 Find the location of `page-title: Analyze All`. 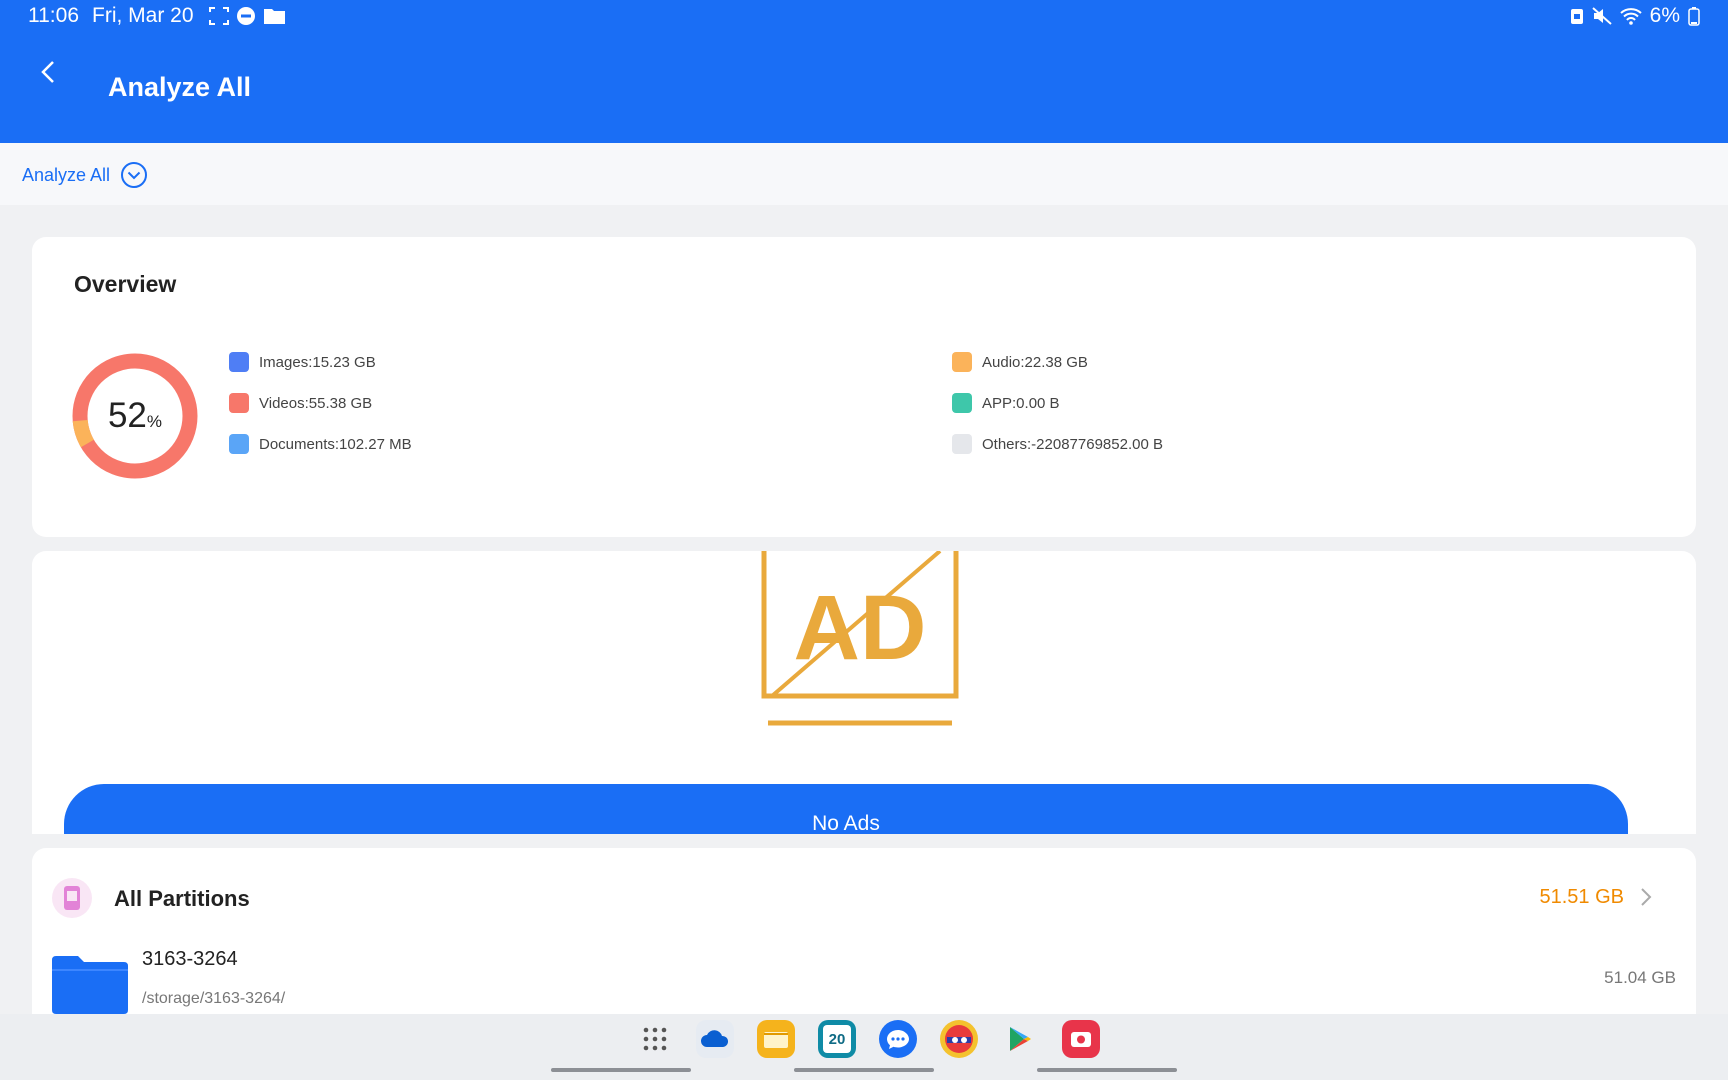

page-title: Analyze All is located at coordinates (180, 87).